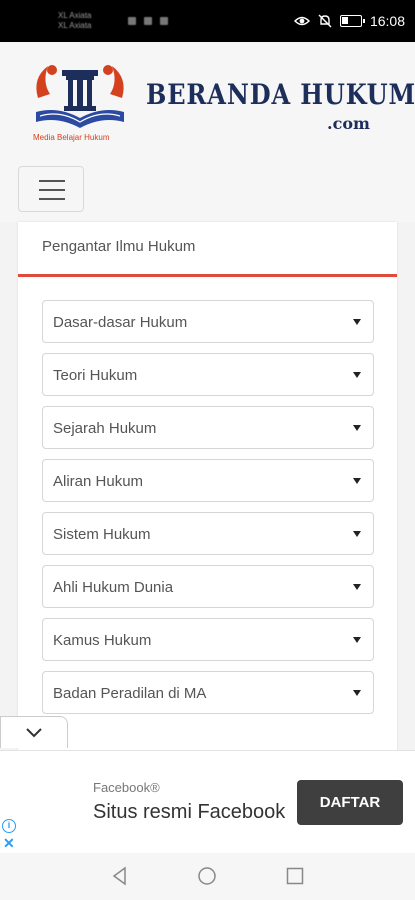  What do you see at coordinates (295, 876) in the screenshot?
I see `recents-icon` at bounding box center [295, 876].